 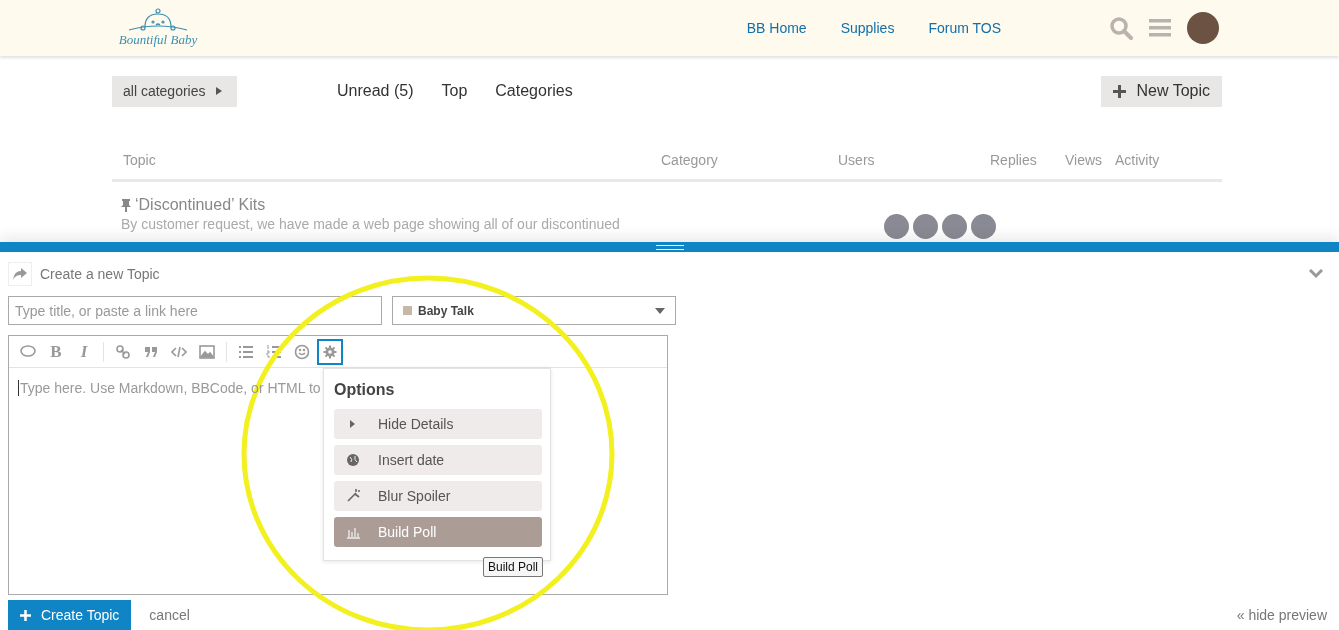 What do you see at coordinates (28, 351) in the screenshot?
I see `speech-icon` at bounding box center [28, 351].